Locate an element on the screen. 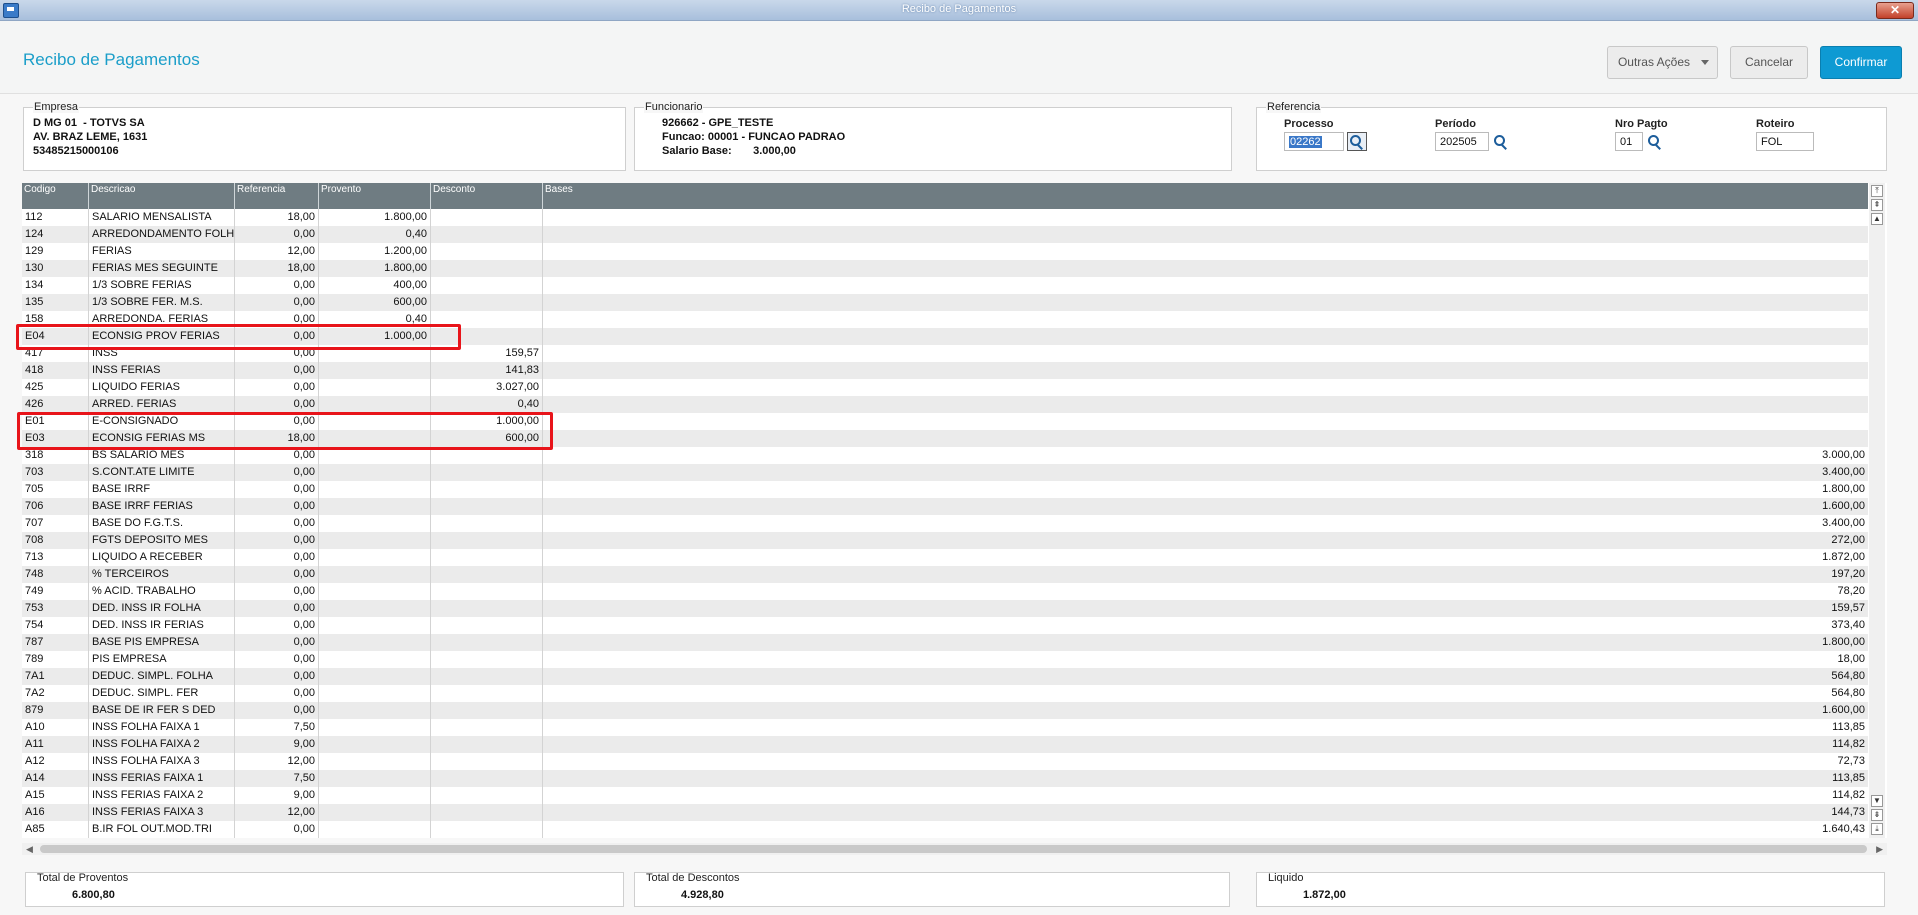 The width and height of the screenshot is (1918, 915). roteiro-field: FOL is located at coordinates (1785, 141).